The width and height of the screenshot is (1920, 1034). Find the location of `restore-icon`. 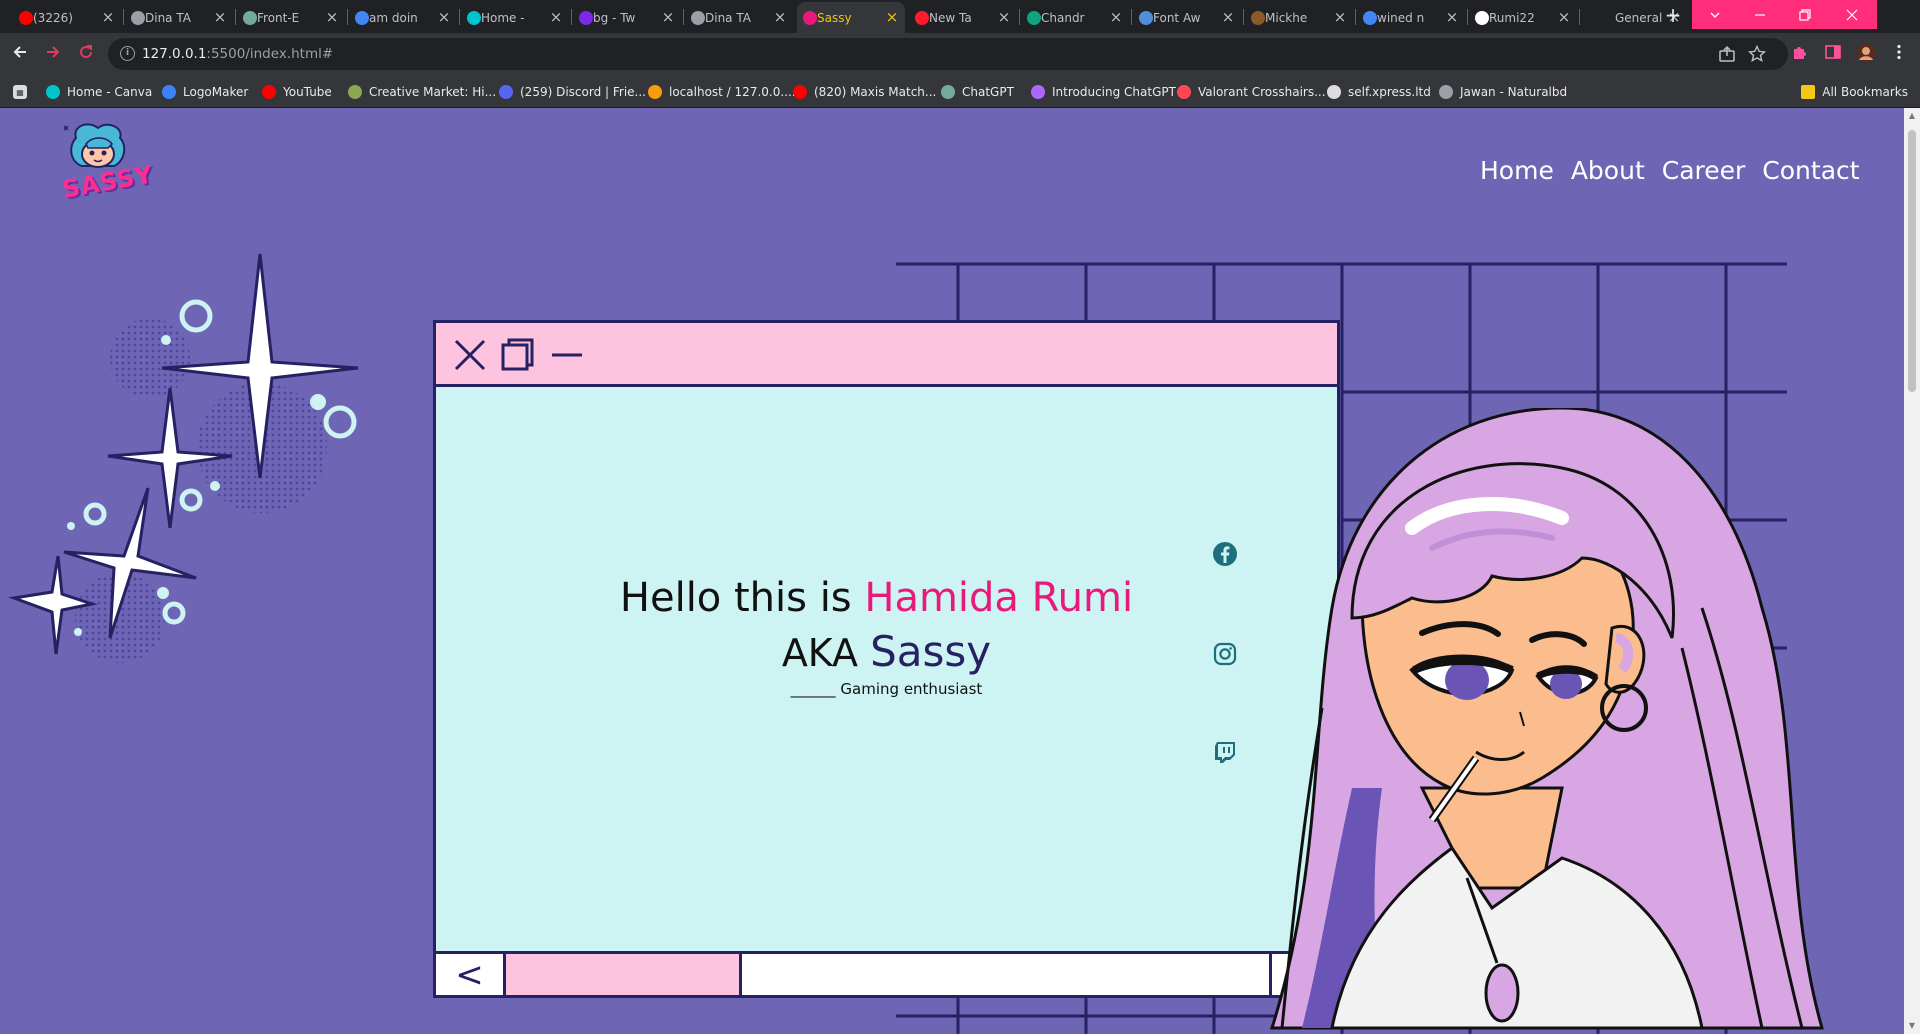

restore-icon is located at coordinates (1804, 14).